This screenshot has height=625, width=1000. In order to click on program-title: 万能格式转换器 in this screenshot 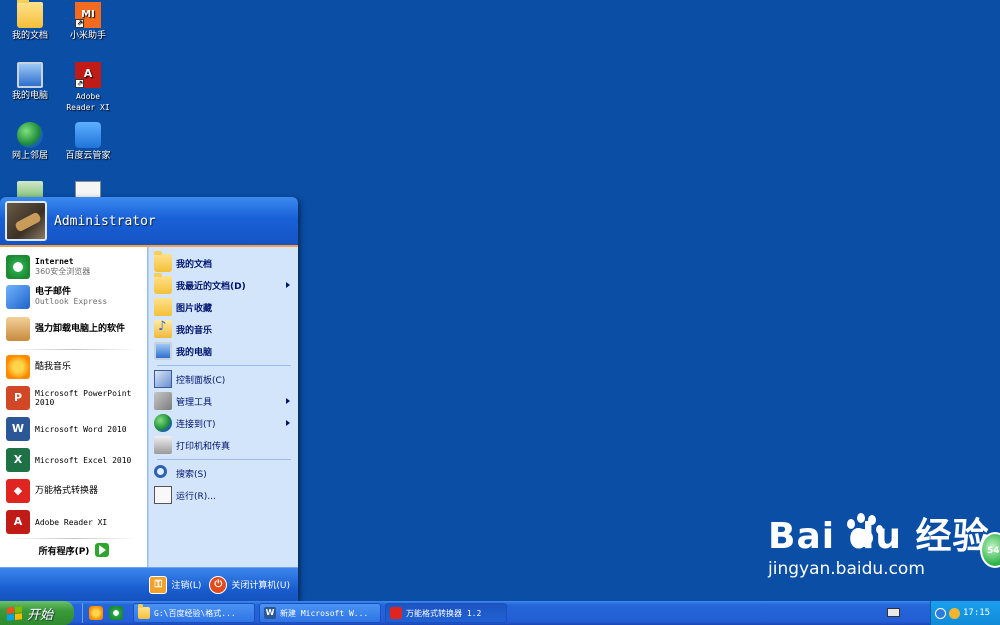, I will do `click(67, 490)`.